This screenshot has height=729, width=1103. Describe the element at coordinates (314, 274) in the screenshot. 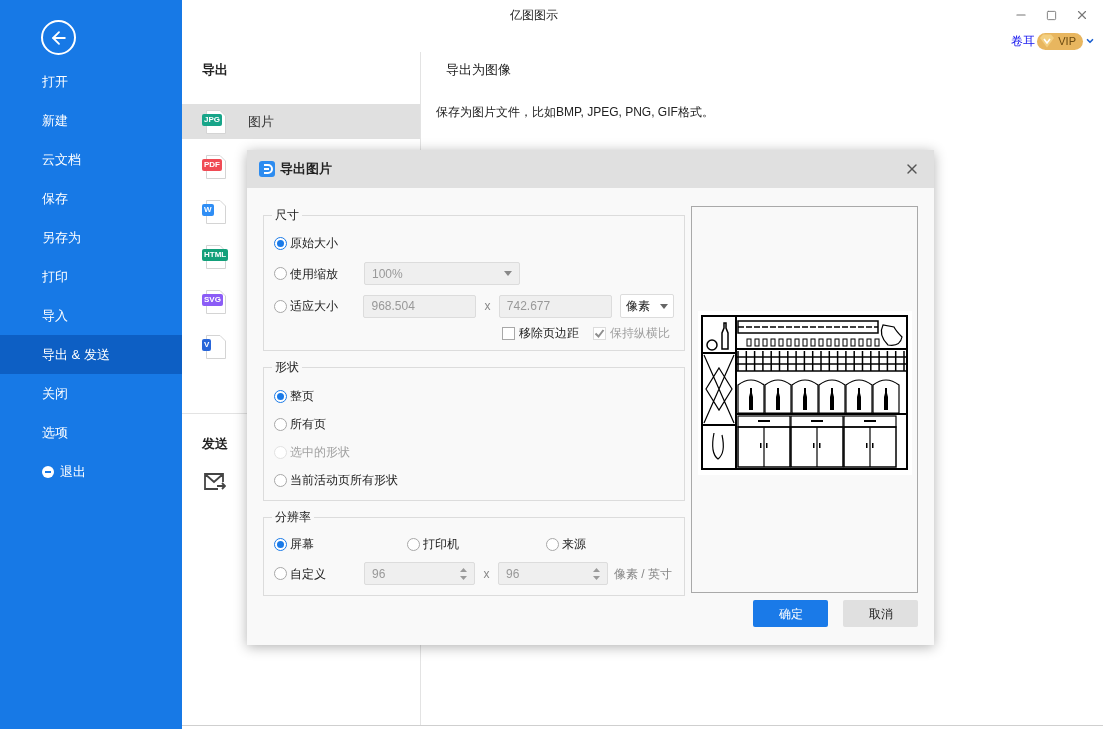

I see `option-label: 使用缩放` at that location.